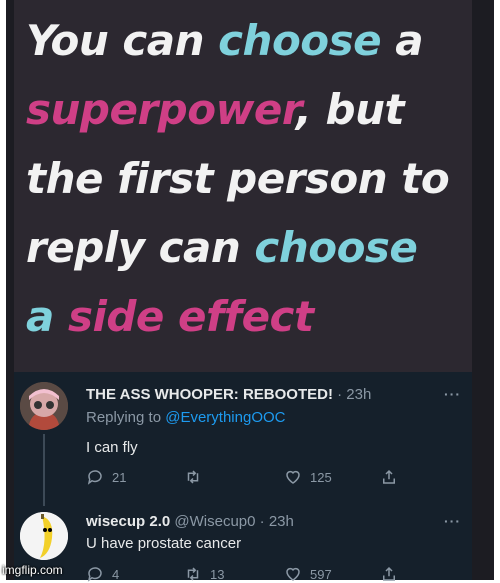 The width and height of the screenshot is (500, 583). Describe the element at coordinates (277, 521) in the screenshot. I see `tweet2-timestamp: · 23h` at that location.